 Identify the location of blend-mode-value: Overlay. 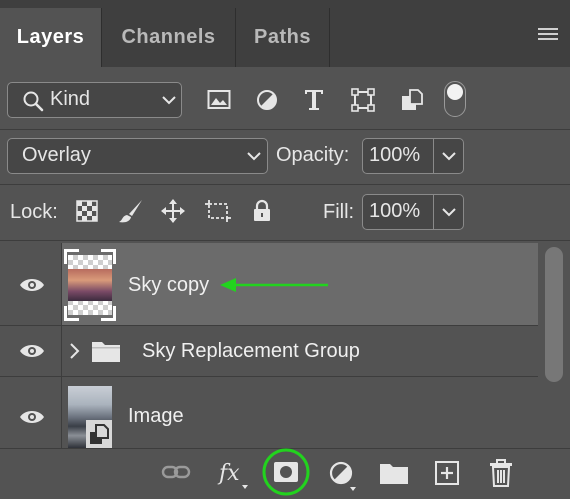
(56, 155).